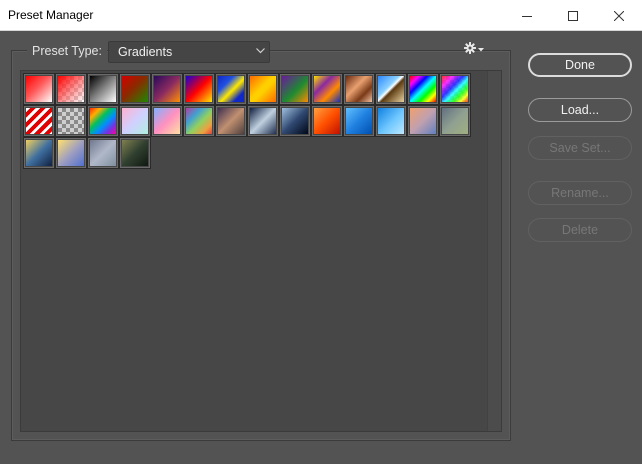 The image size is (642, 464). I want to click on gradient-swatch-night, so click(295, 121).